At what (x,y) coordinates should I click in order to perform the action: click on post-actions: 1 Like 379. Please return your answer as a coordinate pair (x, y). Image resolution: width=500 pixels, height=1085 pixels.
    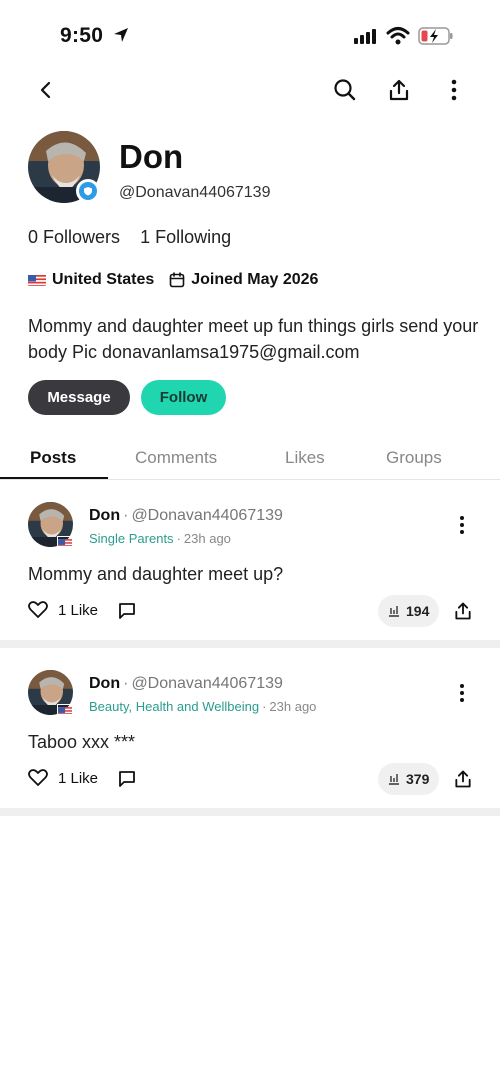
    Looking at the image, I should click on (253, 779).